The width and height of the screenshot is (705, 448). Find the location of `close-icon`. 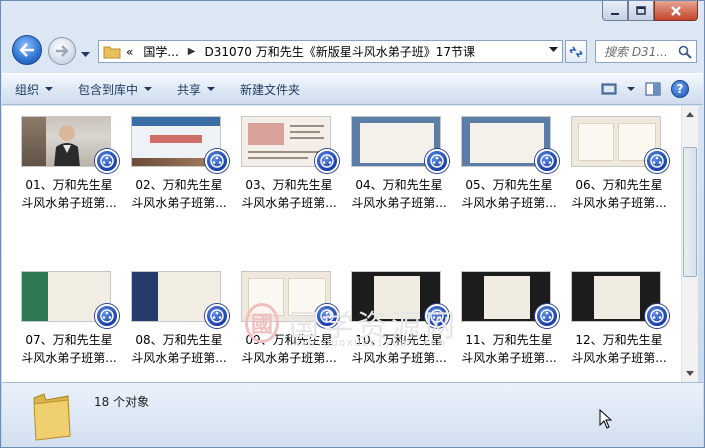

close-icon is located at coordinates (676, 10).